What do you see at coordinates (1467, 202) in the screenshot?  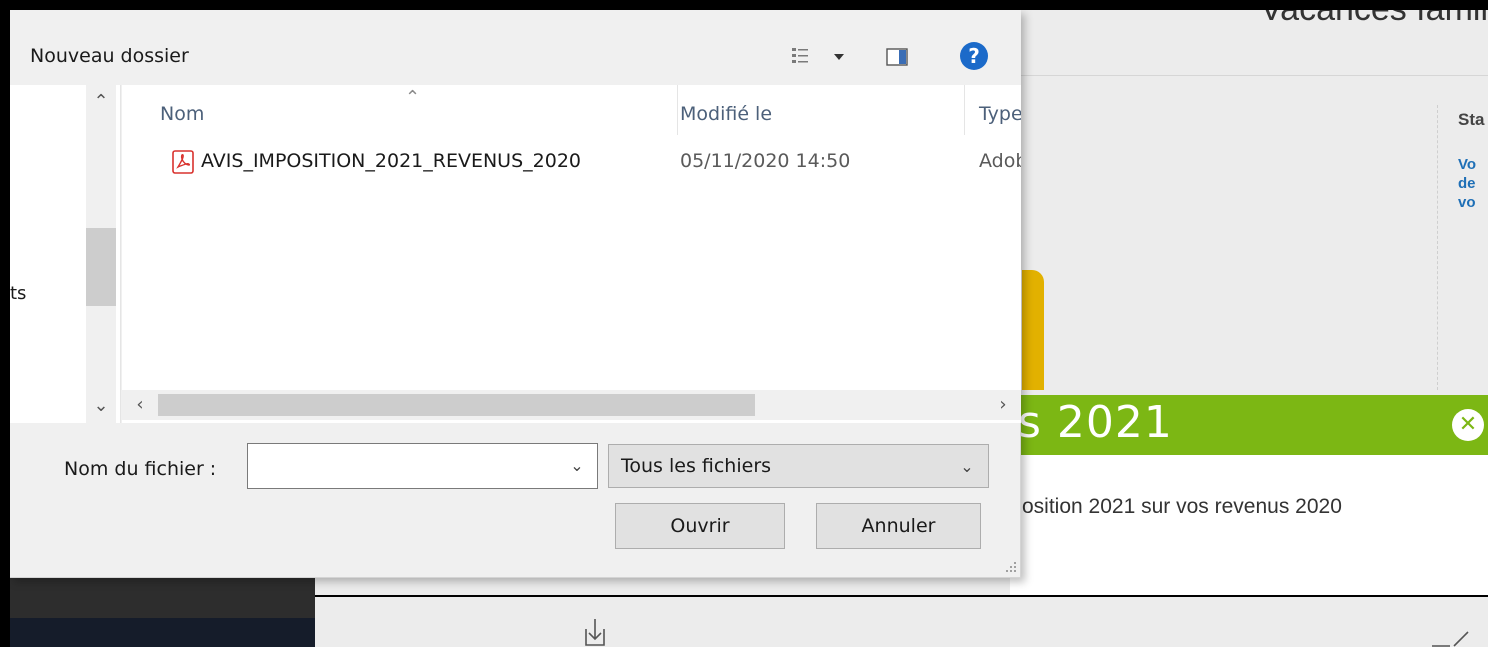 I see `background-side-link-line: vo` at bounding box center [1467, 202].